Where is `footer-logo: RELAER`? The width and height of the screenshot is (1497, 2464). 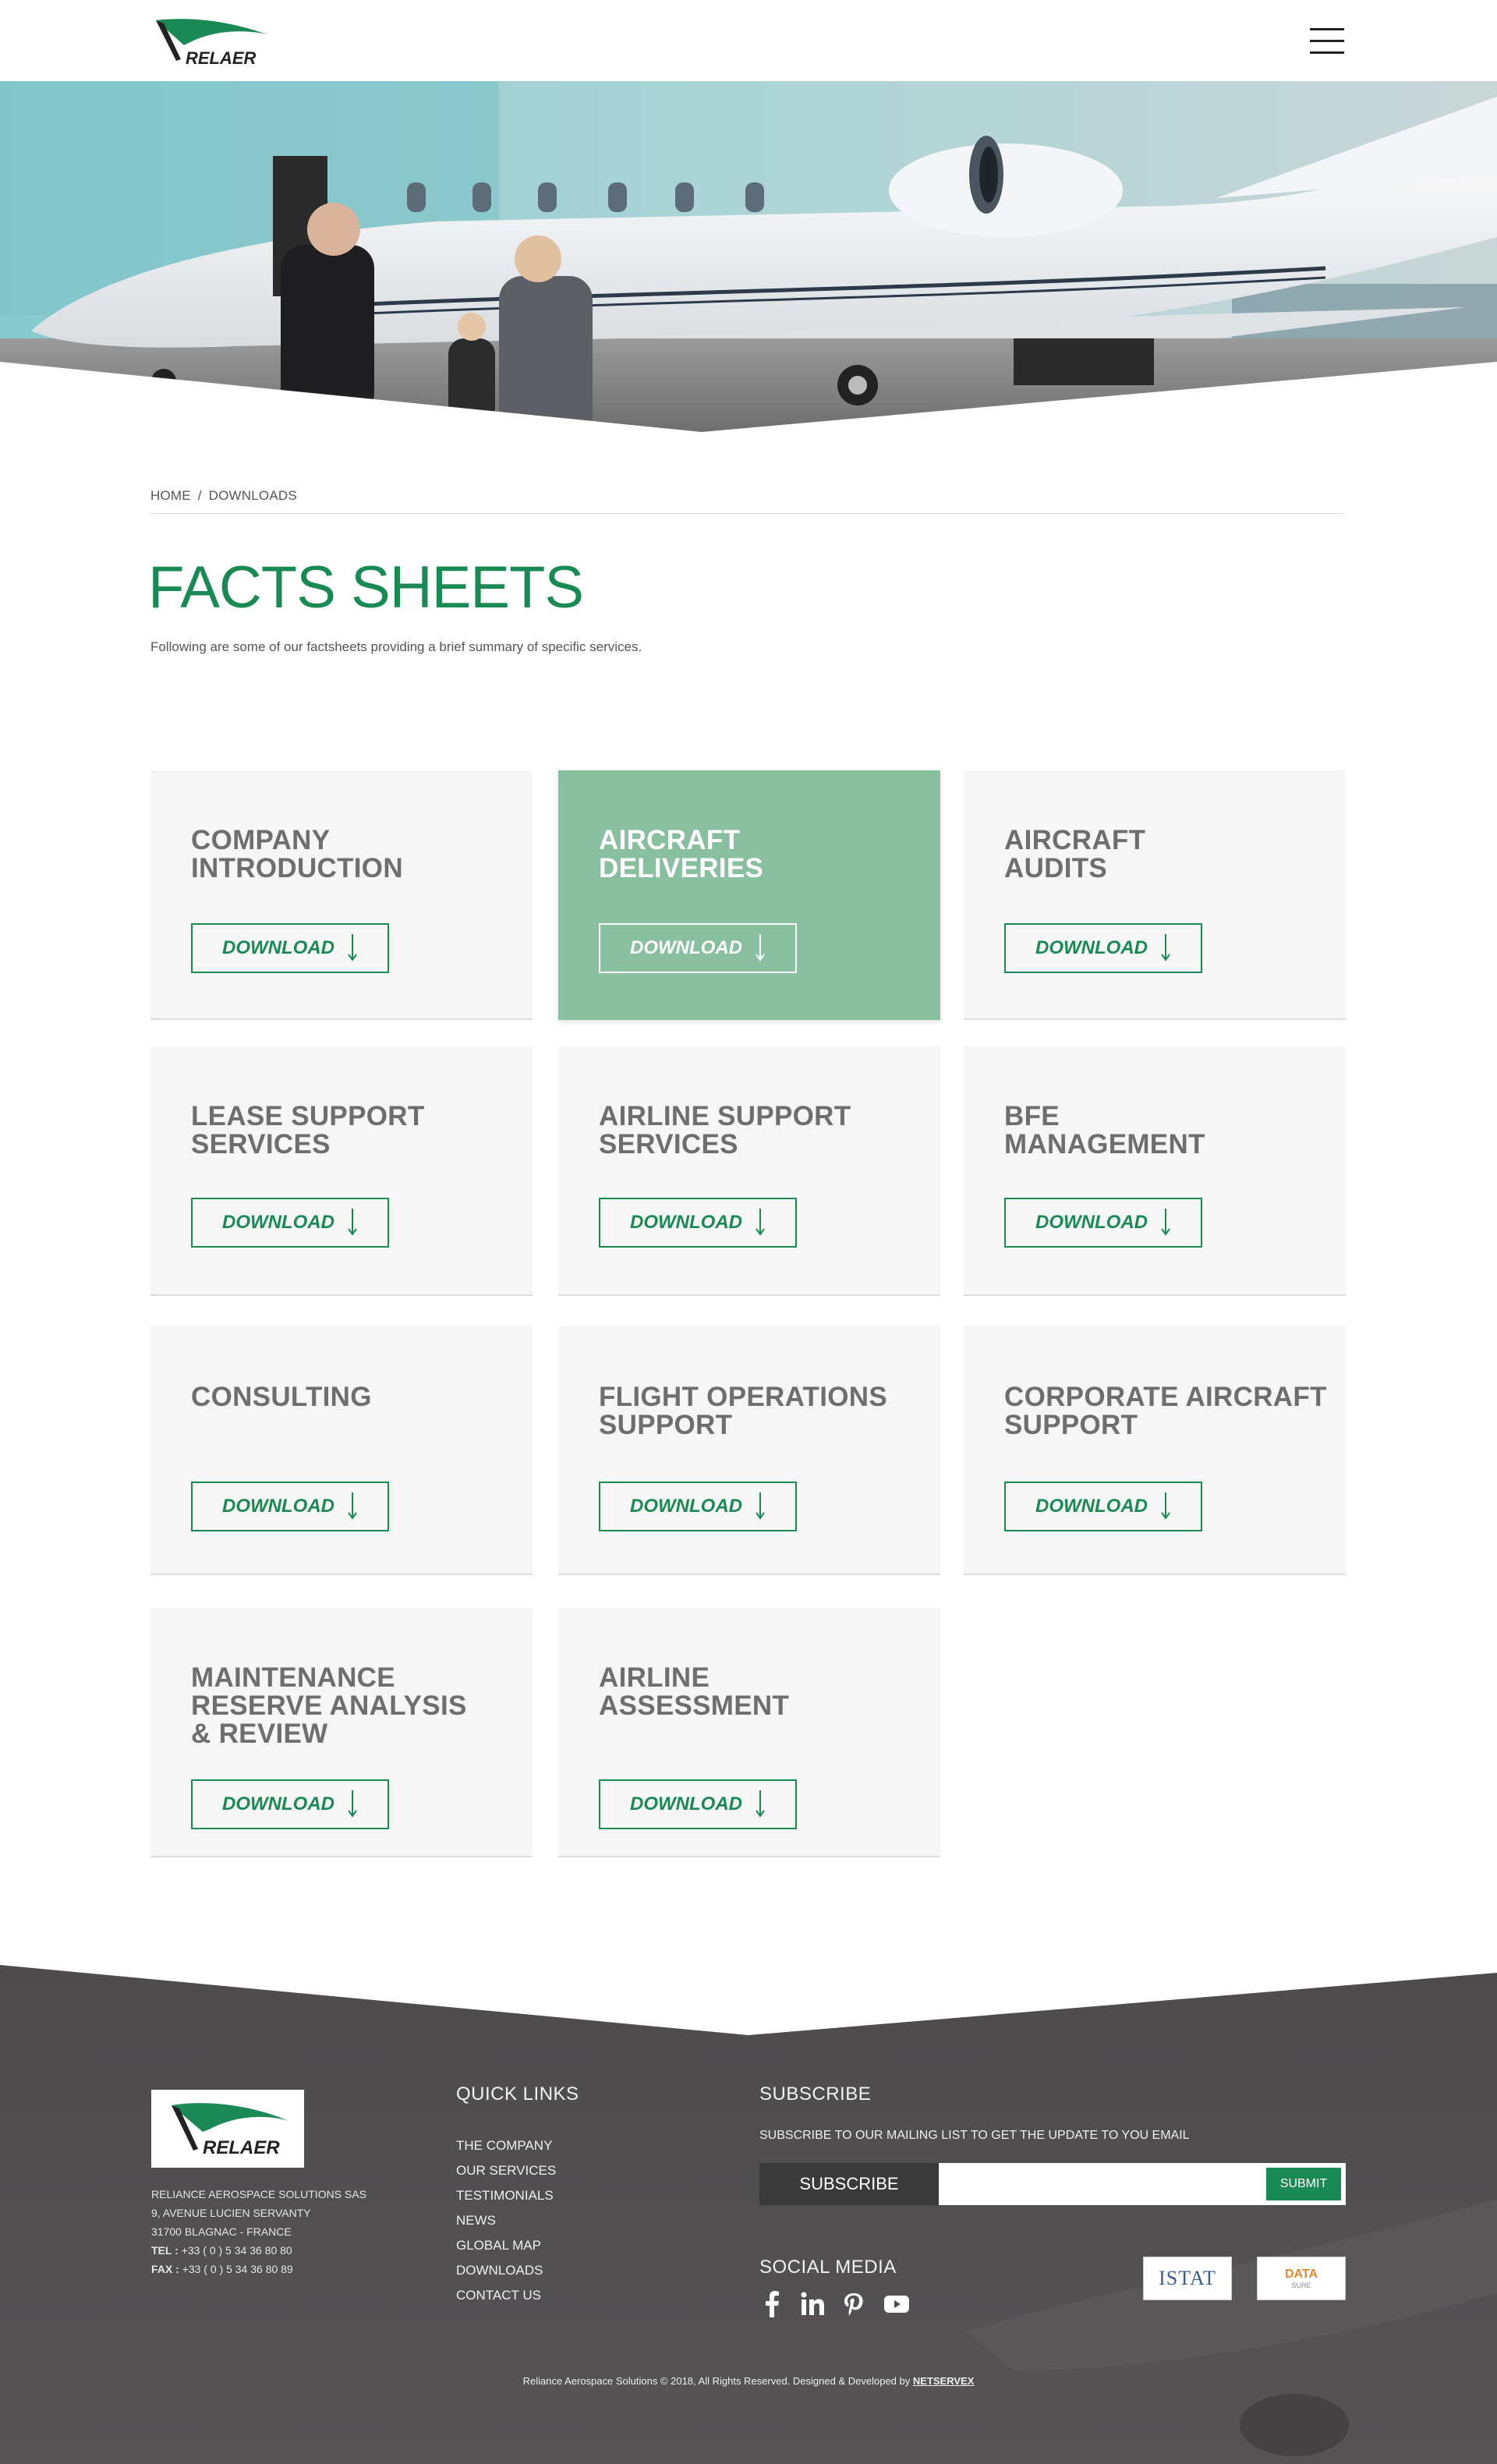 footer-logo: RELAER is located at coordinates (227, 2129).